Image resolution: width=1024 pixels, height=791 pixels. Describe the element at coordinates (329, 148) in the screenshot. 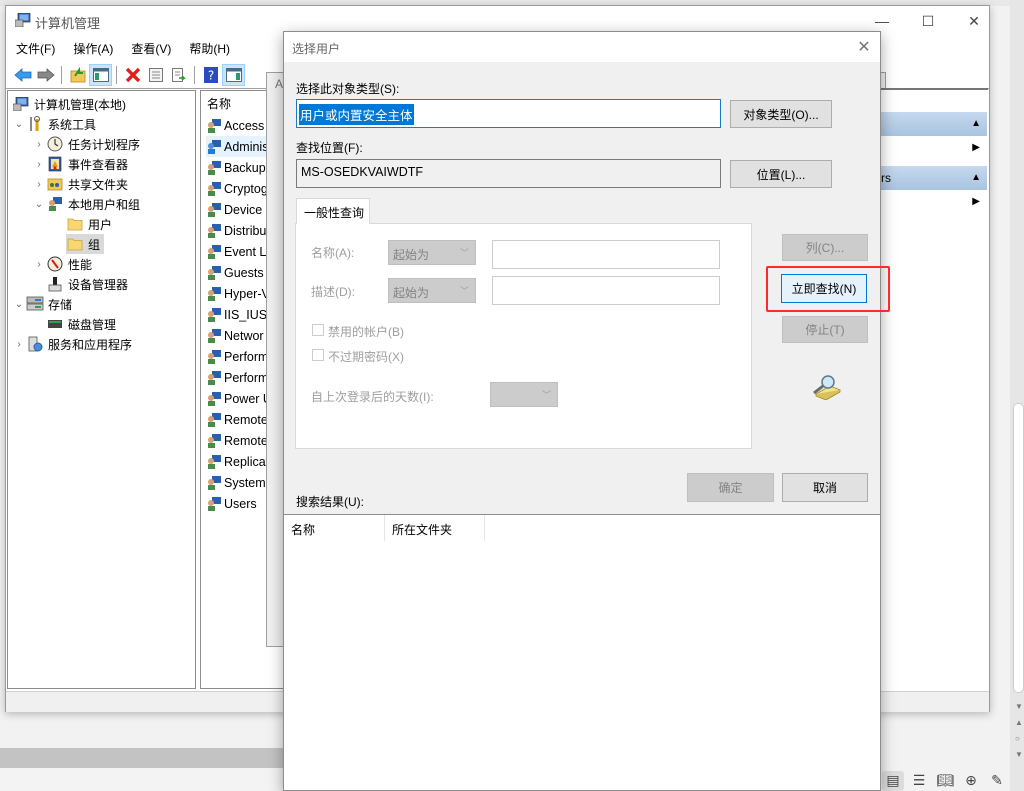

I see `location-label: 查找位置(F):` at that location.